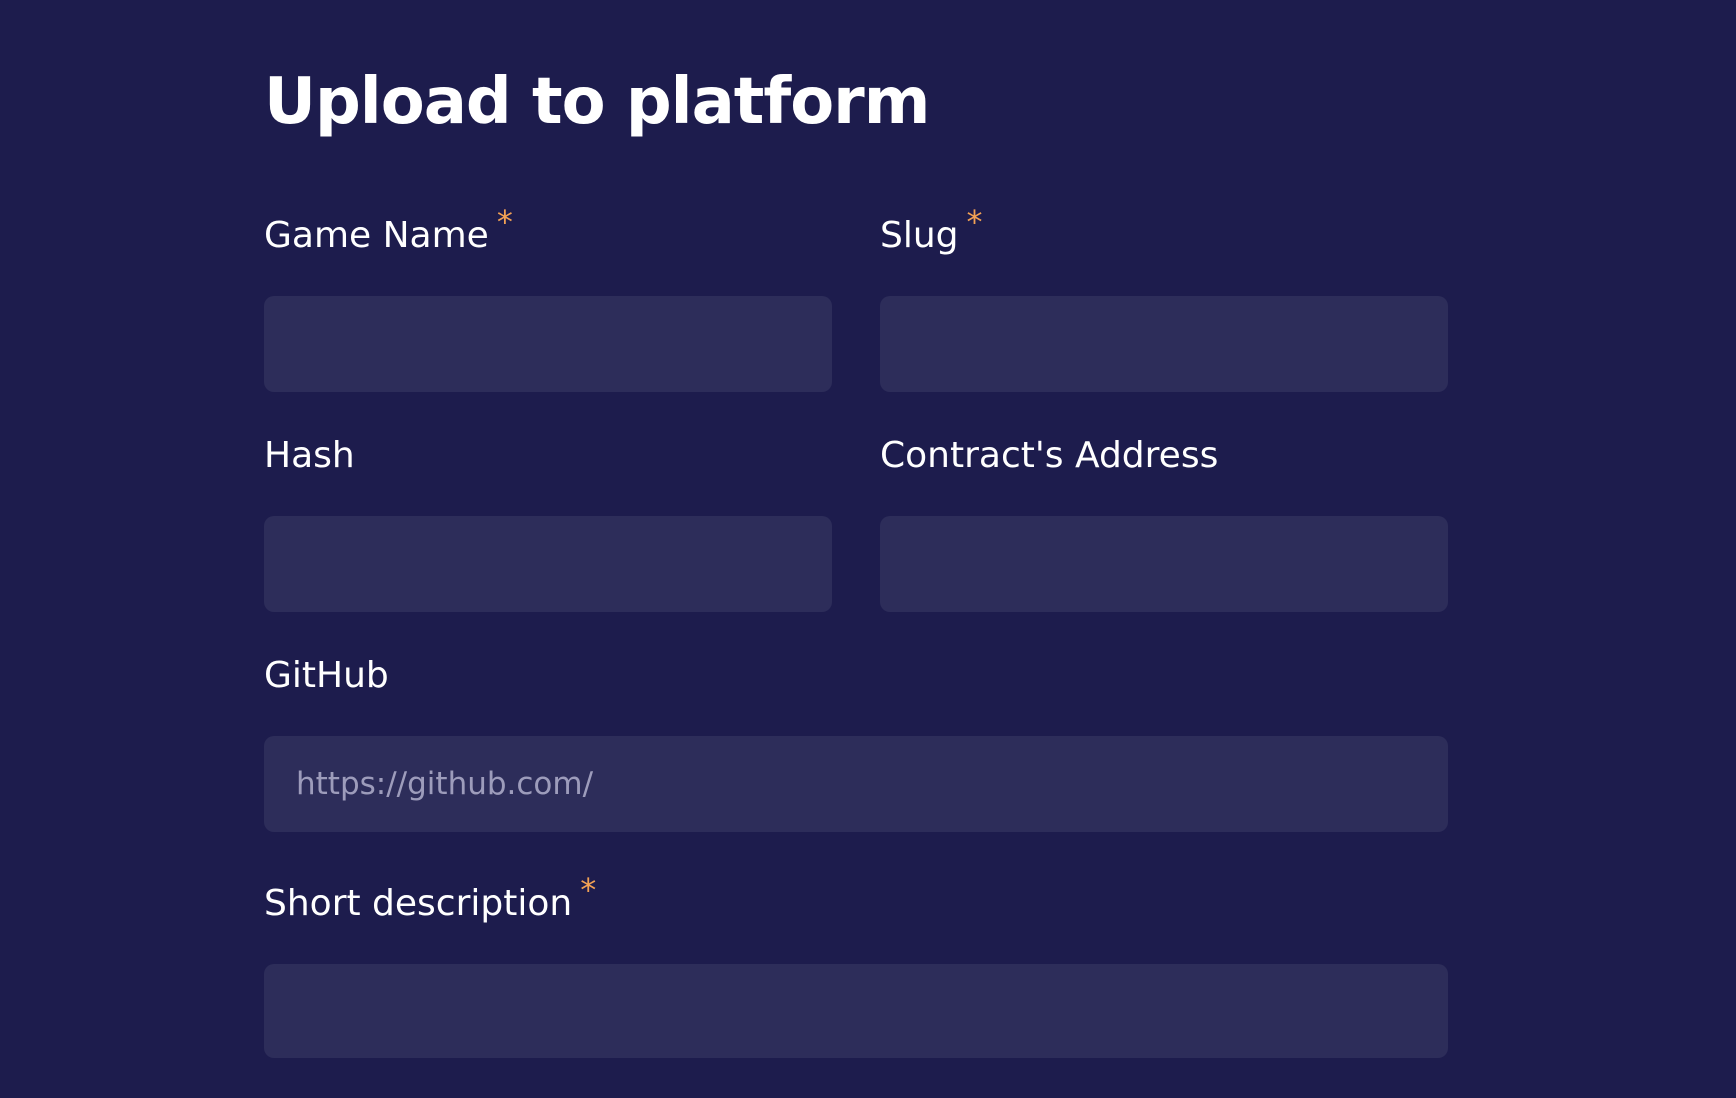 The image size is (1736, 1098). Describe the element at coordinates (548, 456) in the screenshot. I see `hash-label: Hash` at that location.